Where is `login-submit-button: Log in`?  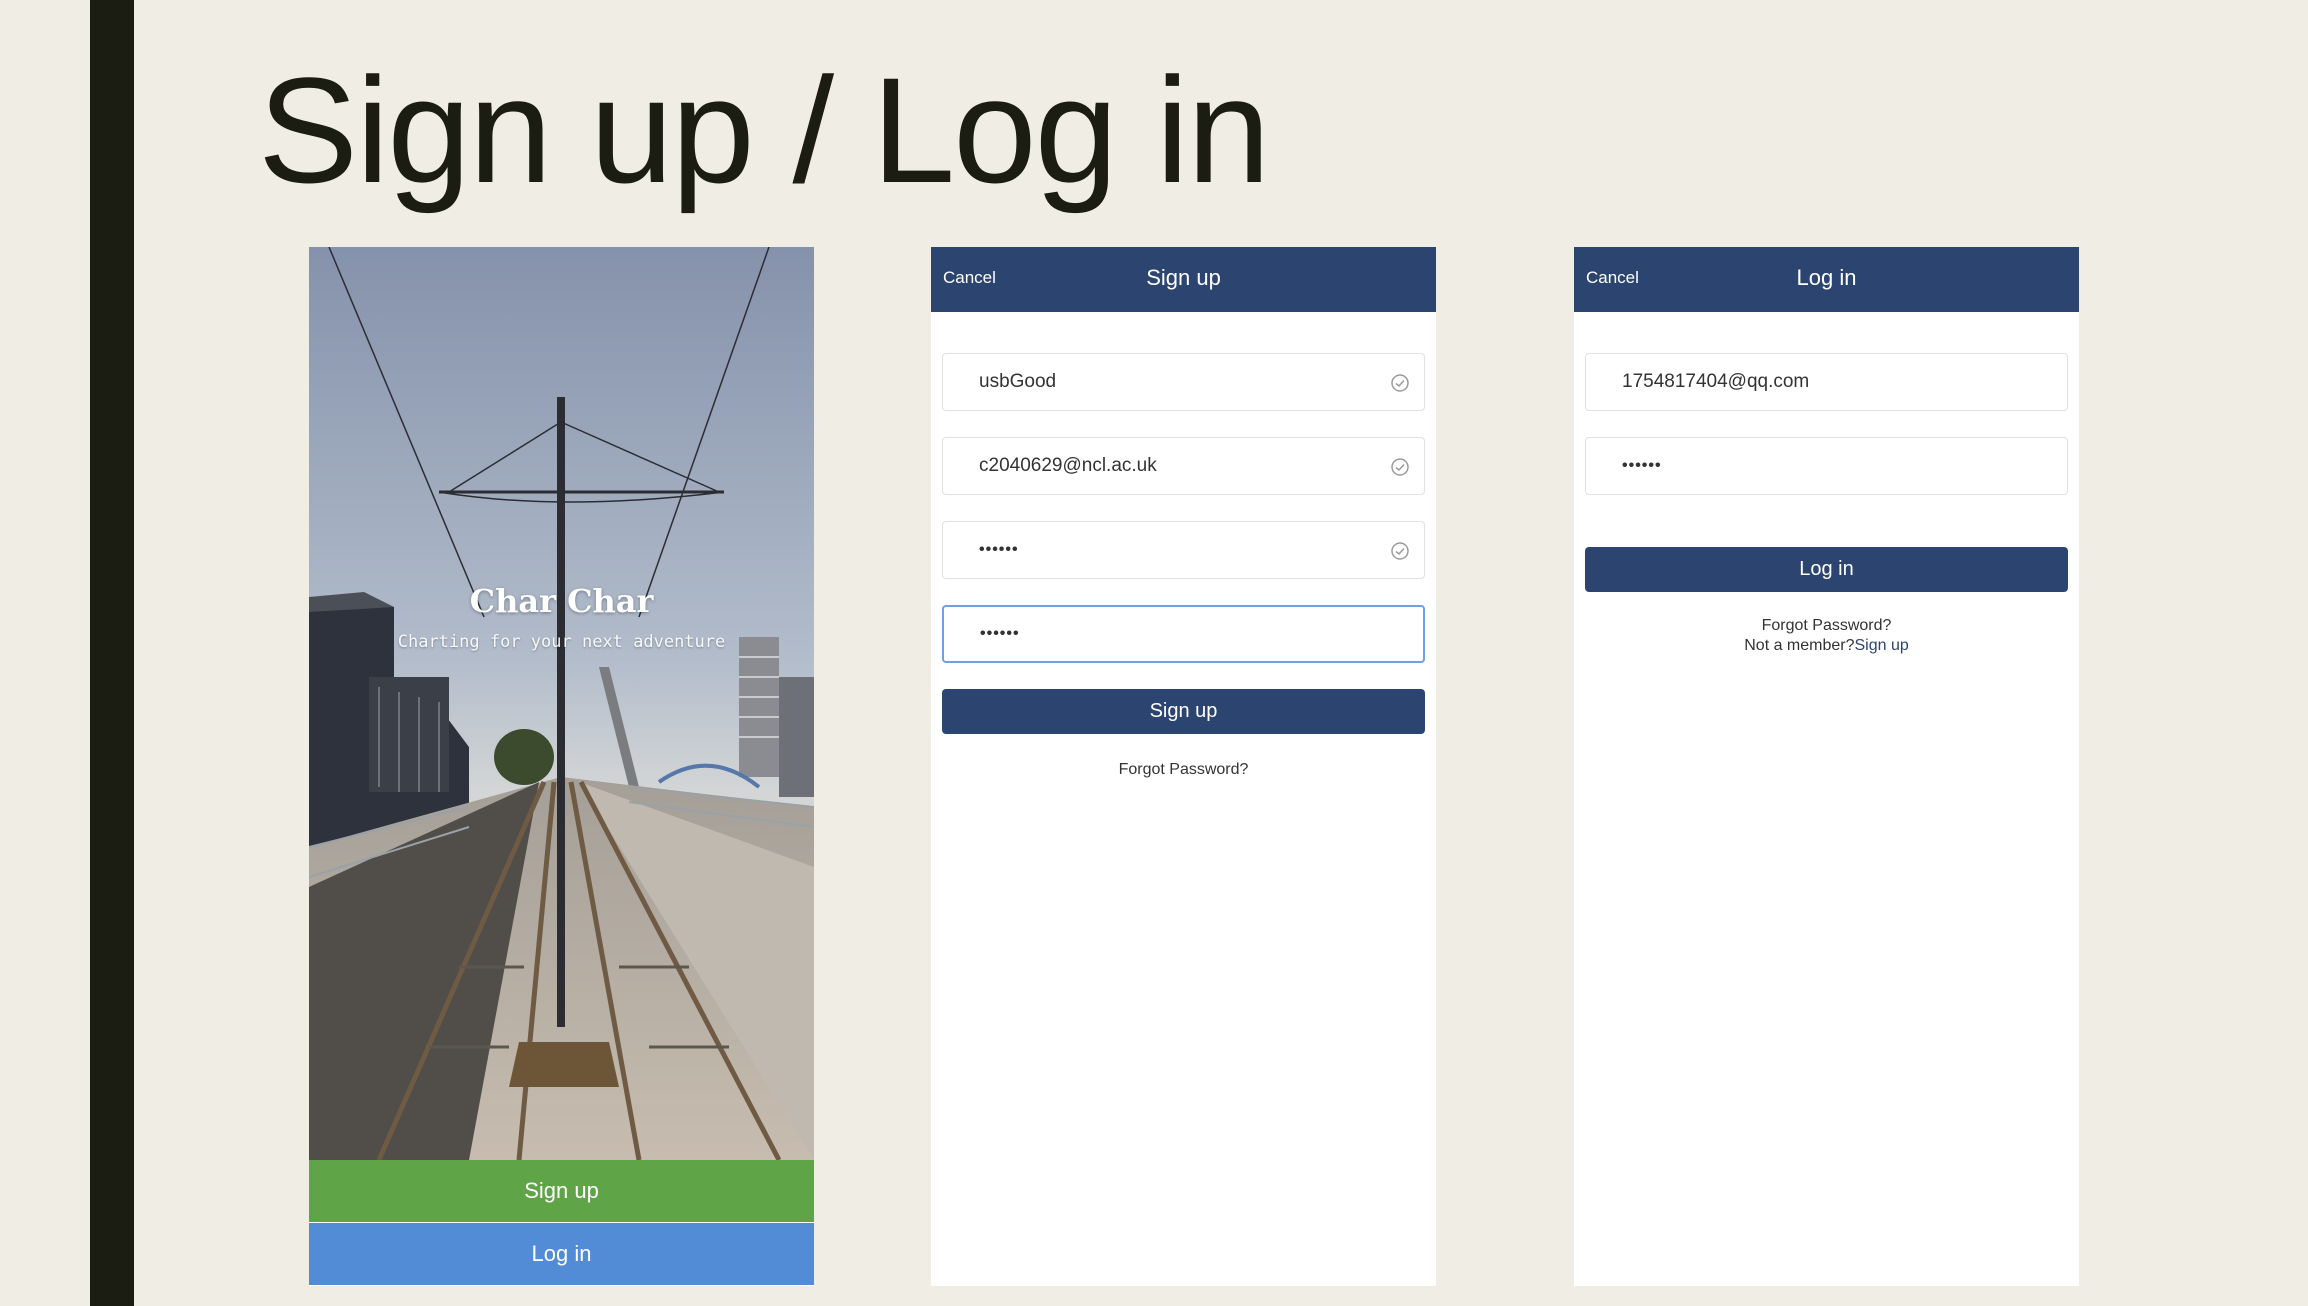
login-submit-button: Log in is located at coordinates (1826, 569).